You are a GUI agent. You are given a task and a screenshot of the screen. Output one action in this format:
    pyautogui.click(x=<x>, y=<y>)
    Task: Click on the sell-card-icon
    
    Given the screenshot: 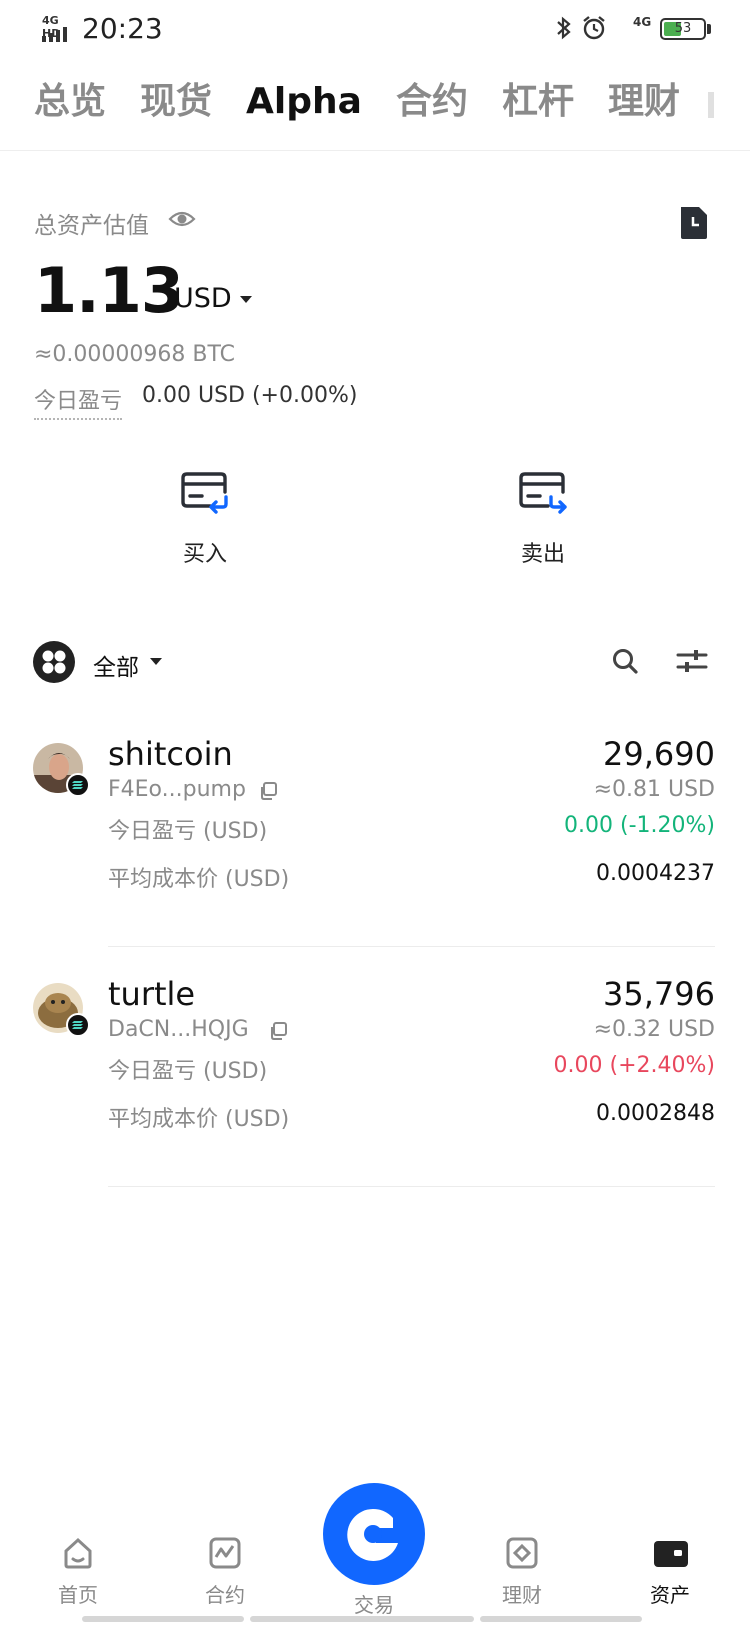 What is the action you would take?
    pyautogui.click(x=543, y=493)
    